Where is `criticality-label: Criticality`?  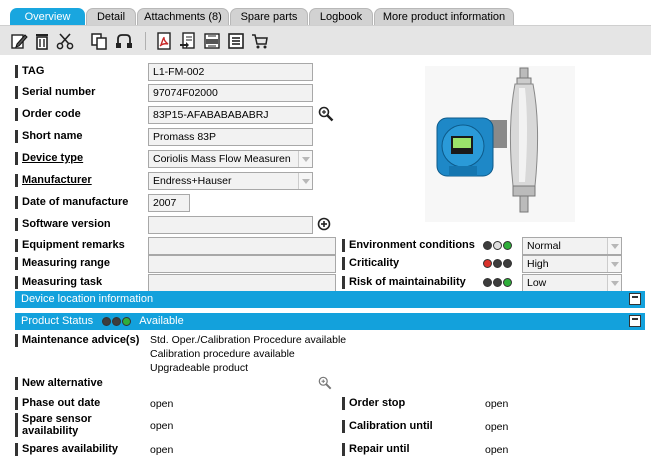
criticality-label: Criticality is located at coordinates (370, 263).